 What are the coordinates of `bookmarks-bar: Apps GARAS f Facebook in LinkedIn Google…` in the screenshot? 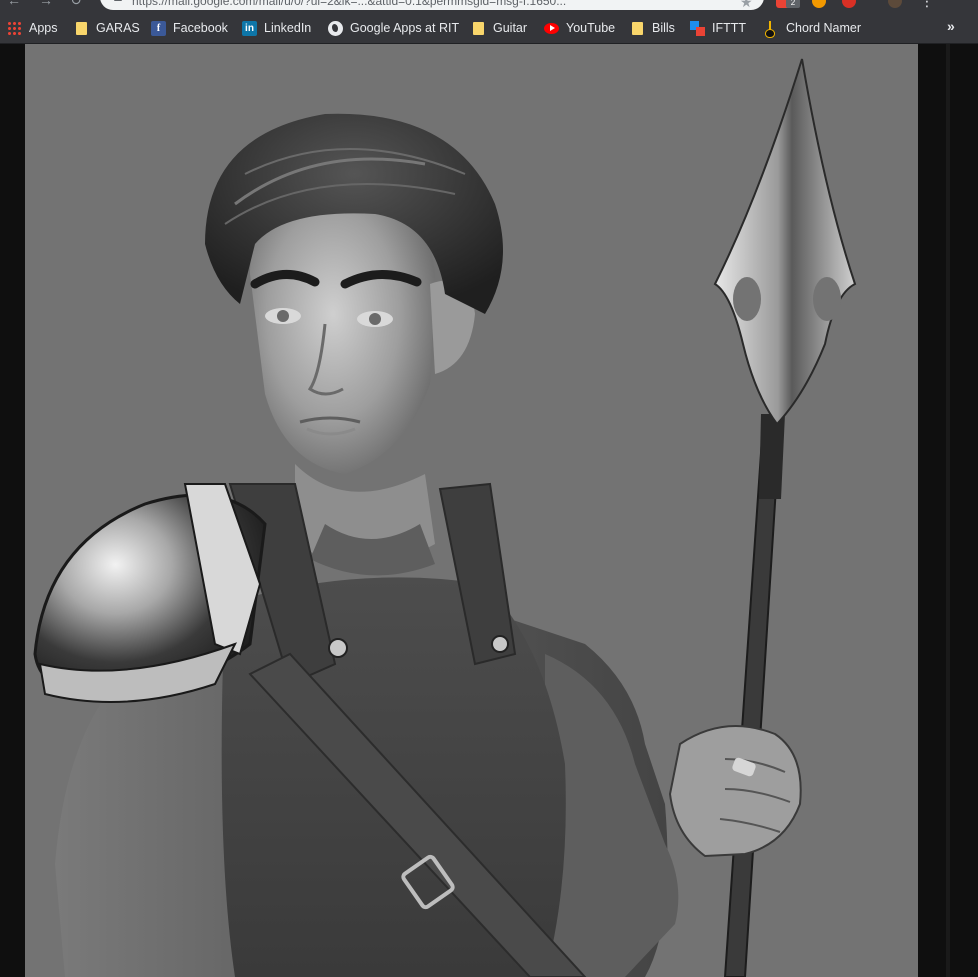 It's located at (489, 28).